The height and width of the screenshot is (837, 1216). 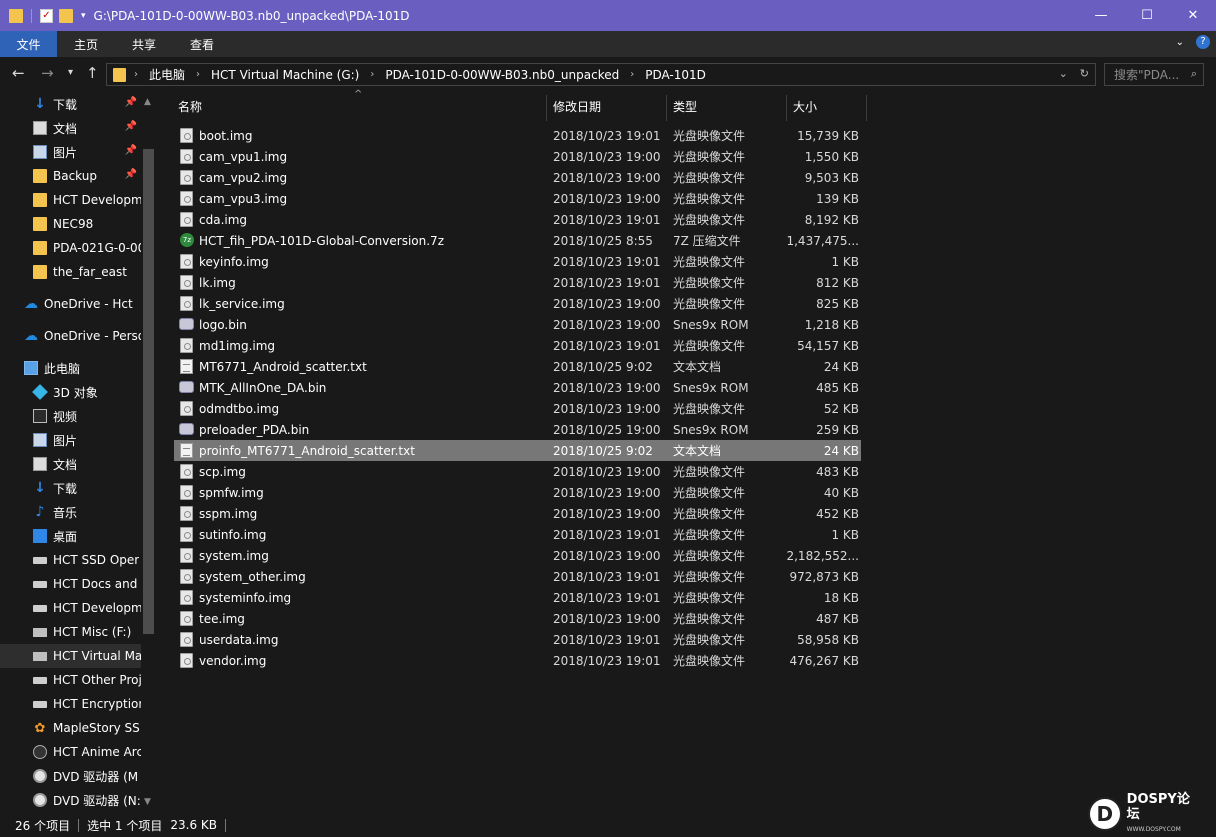 What do you see at coordinates (65, 464) in the screenshot?
I see `sidebar-item-label: 文档` at bounding box center [65, 464].